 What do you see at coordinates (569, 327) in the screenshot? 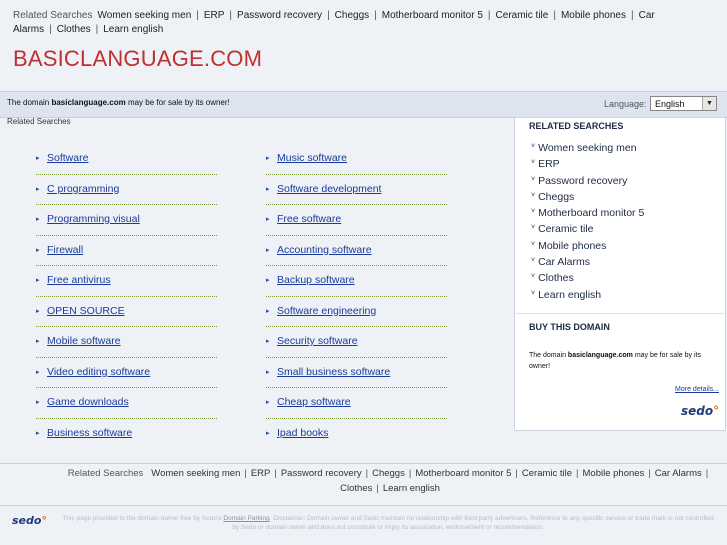
I see `buy-domain-heading: BUY THIS DOMAIN` at bounding box center [569, 327].